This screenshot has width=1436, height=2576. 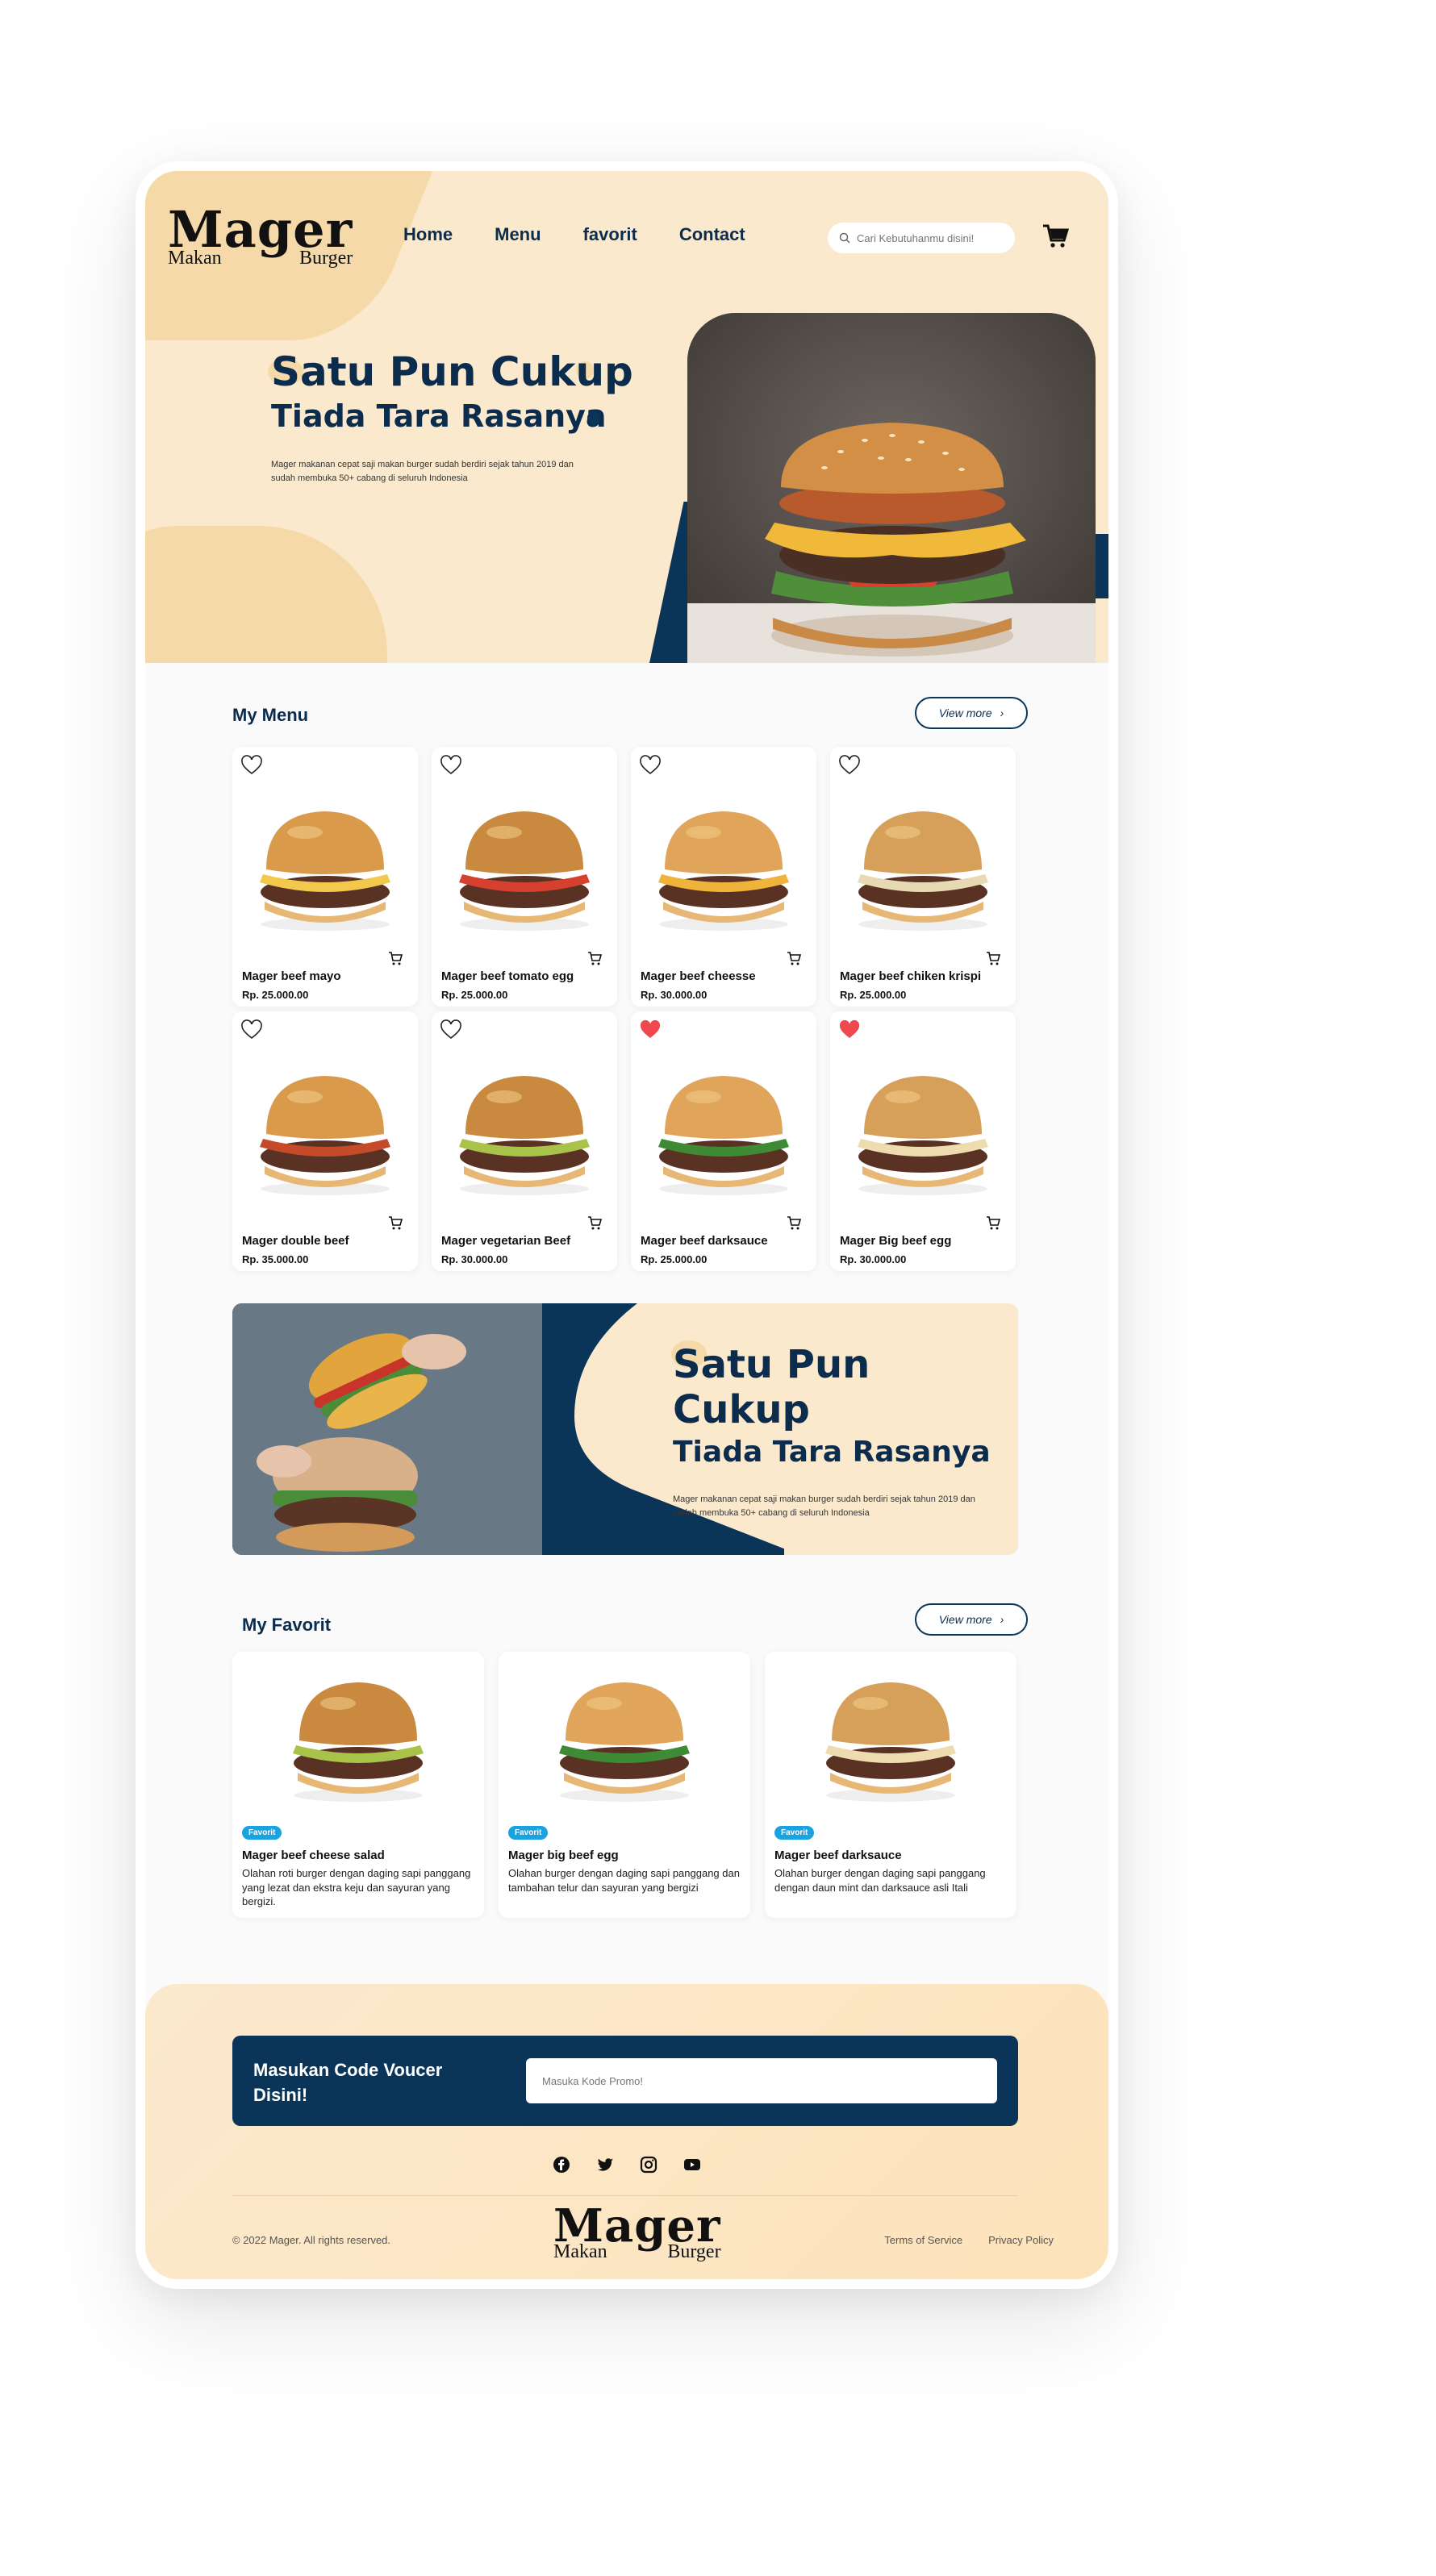 What do you see at coordinates (1002, 1619) in the screenshot?
I see `chevron-right-icon: ›` at bounding box center [1002, 1619].